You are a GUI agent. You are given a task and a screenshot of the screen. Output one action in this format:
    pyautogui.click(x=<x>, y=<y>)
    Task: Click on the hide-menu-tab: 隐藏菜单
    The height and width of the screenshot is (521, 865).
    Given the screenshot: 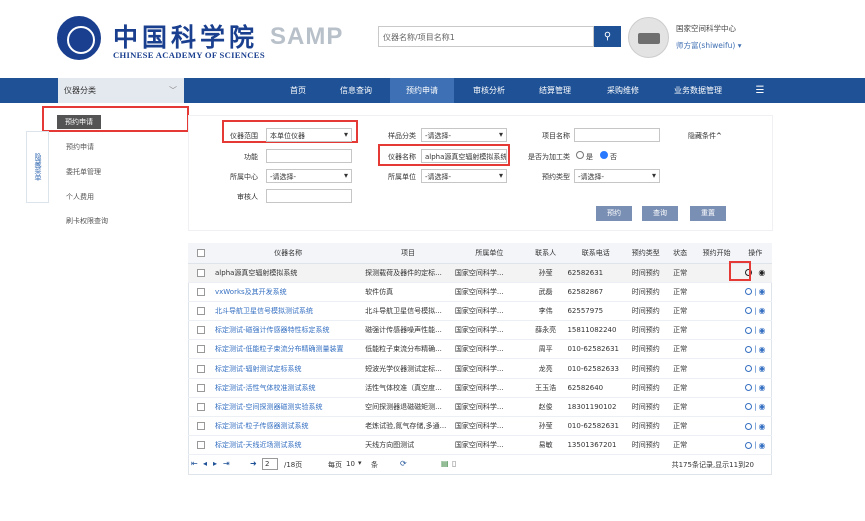 What is the action you would take?
    pyautogui.click(x=37, y=167)
    